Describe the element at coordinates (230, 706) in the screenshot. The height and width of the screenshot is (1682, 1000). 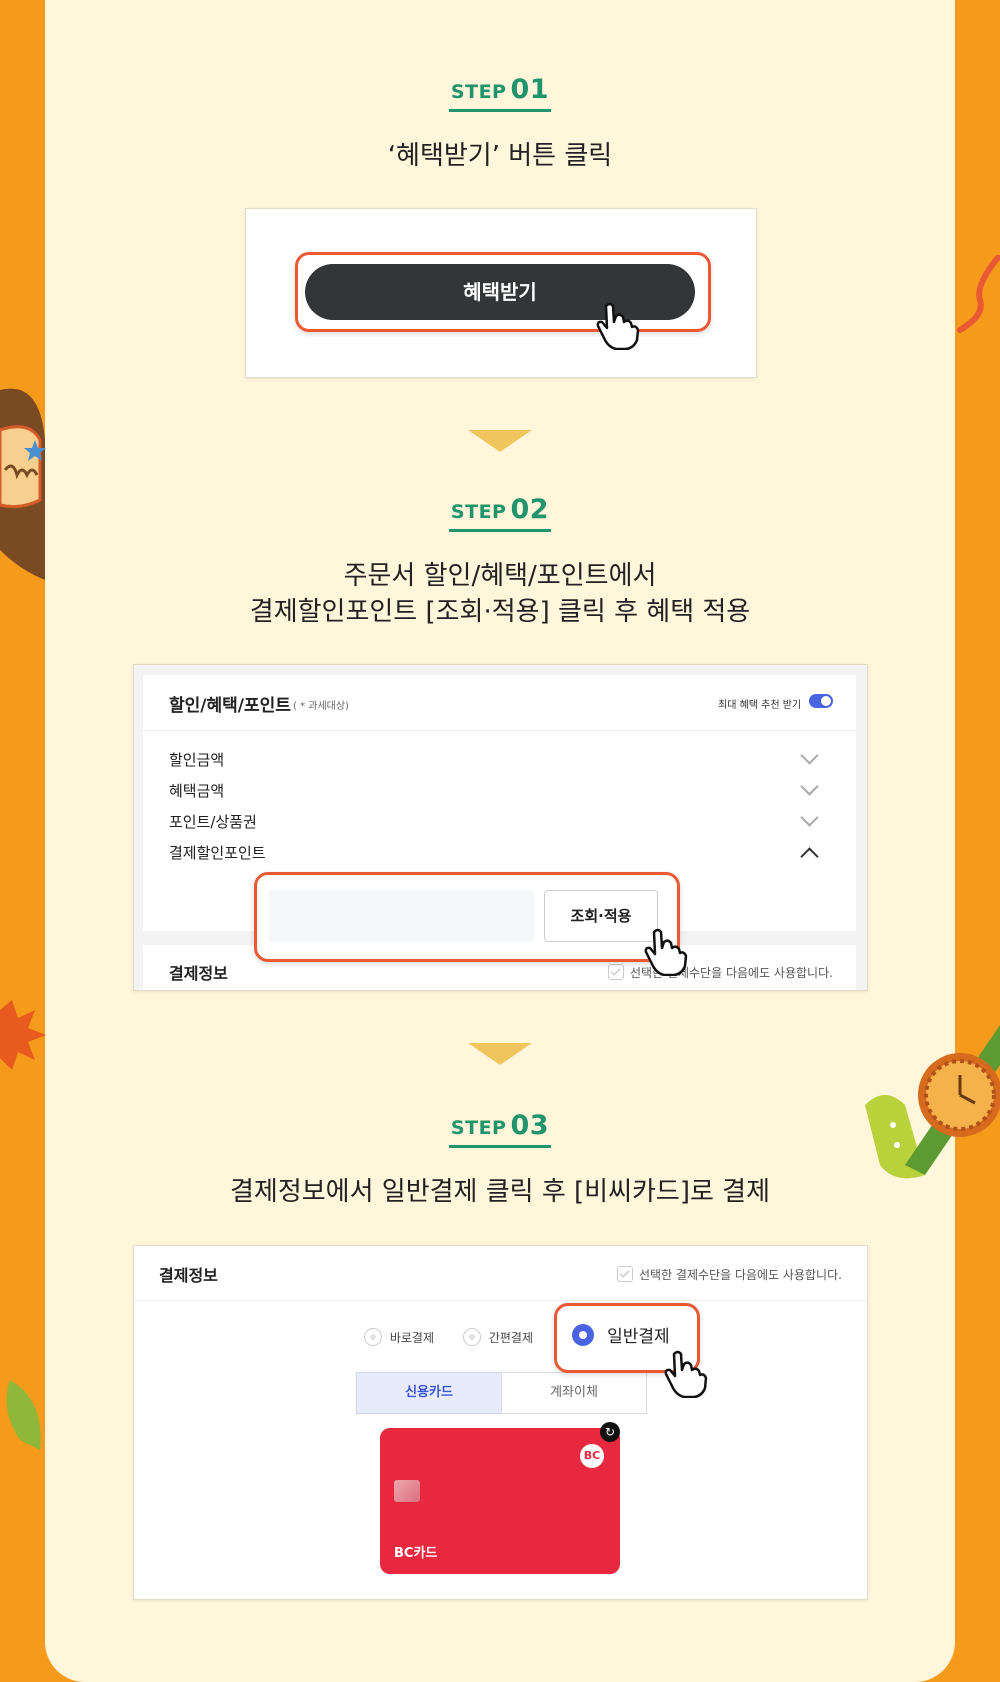
I see `section-title: 할인/혜택/포인트` at that location.